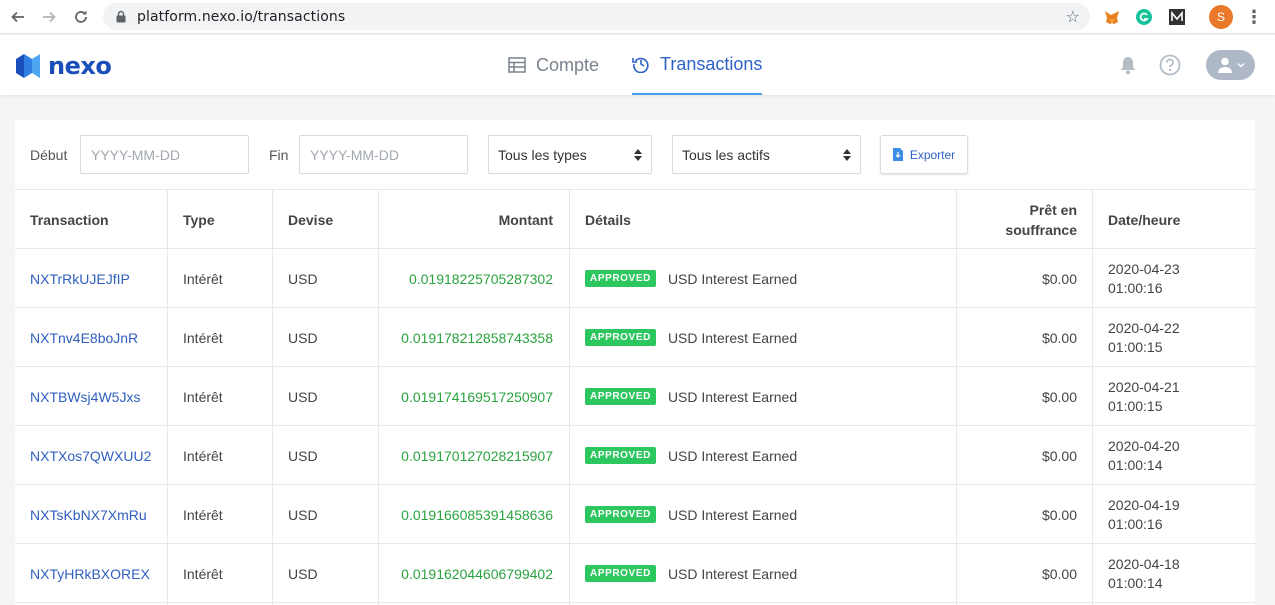 This screenshot has height=605, width=1275. I want to click on forward-arrow-icon, so click(49, 17).